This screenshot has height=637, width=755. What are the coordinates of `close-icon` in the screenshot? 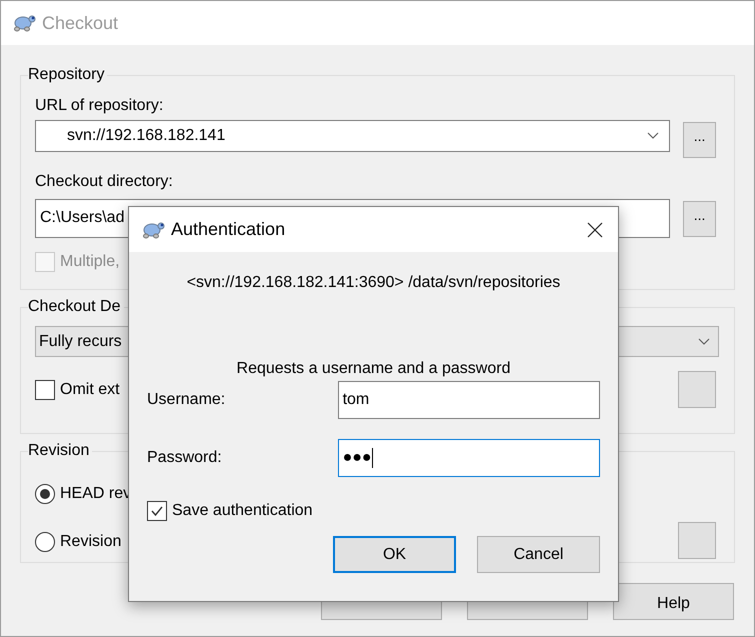 It's located at (595, 230).